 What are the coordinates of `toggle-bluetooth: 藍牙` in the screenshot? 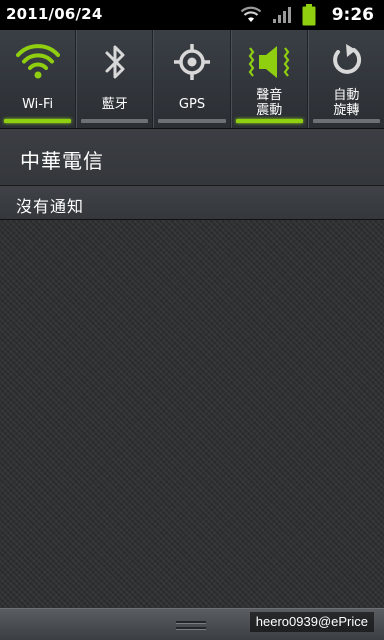 It's located at (115, 79).